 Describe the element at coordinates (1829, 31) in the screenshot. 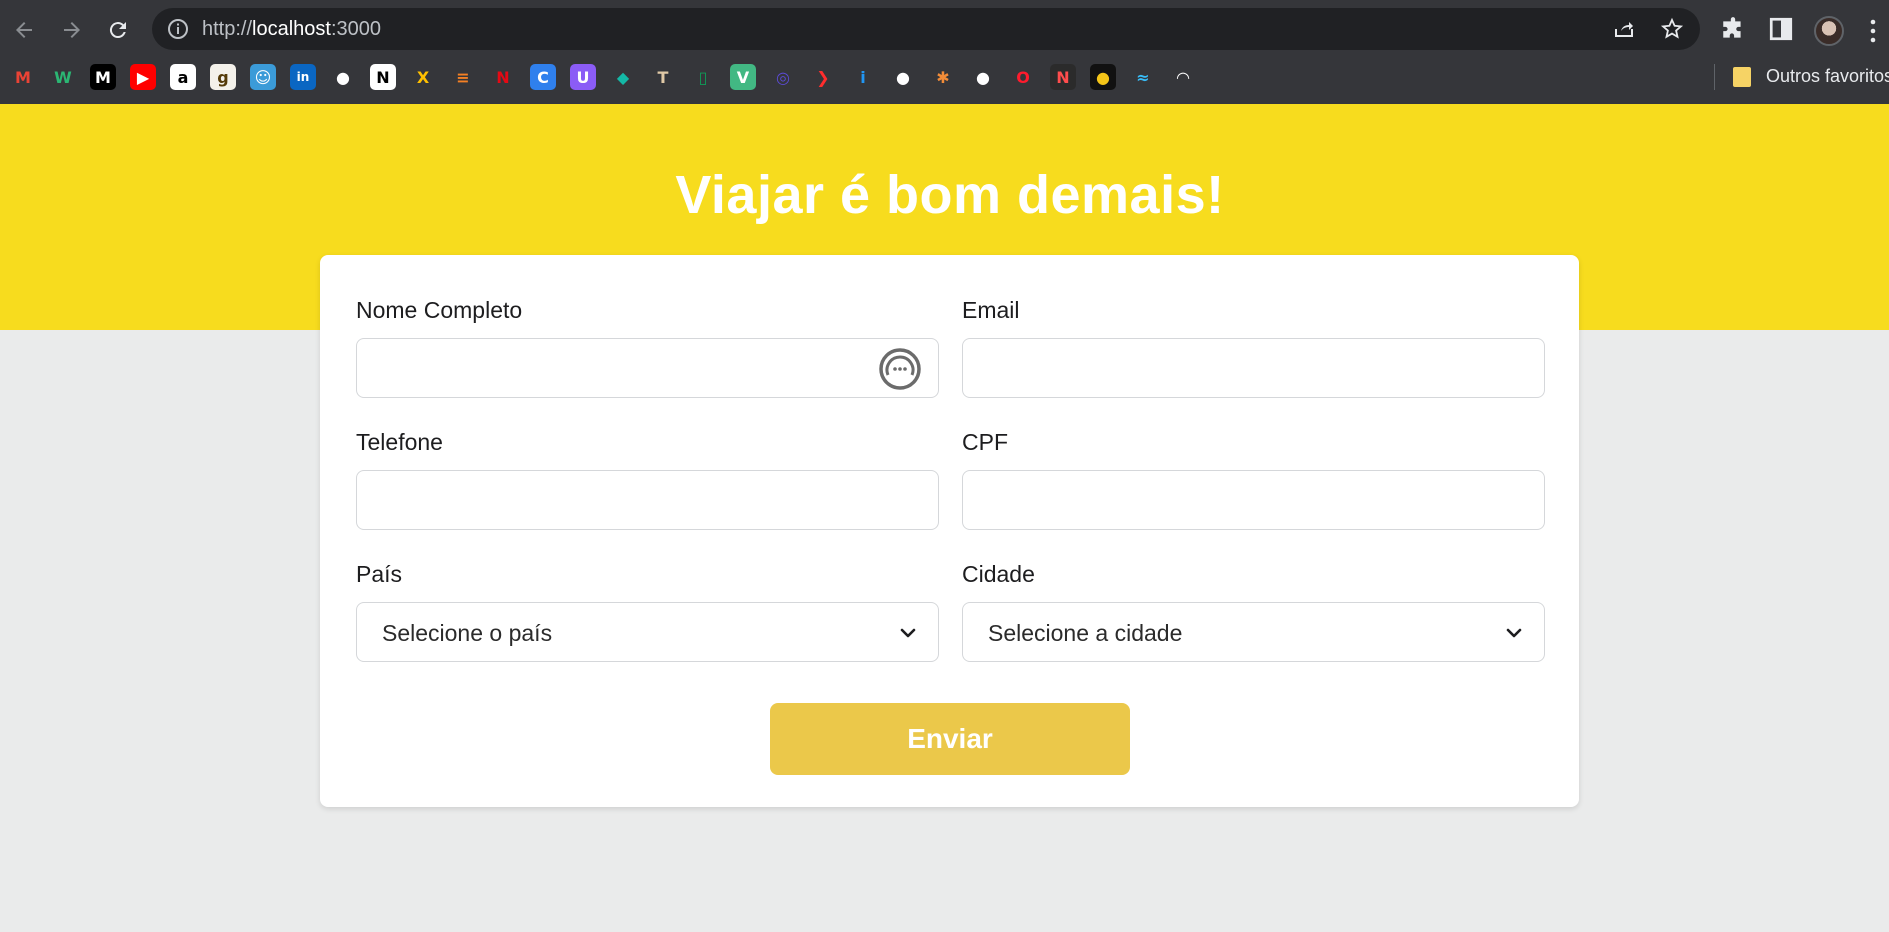

I see `profile-avatar` at that location.